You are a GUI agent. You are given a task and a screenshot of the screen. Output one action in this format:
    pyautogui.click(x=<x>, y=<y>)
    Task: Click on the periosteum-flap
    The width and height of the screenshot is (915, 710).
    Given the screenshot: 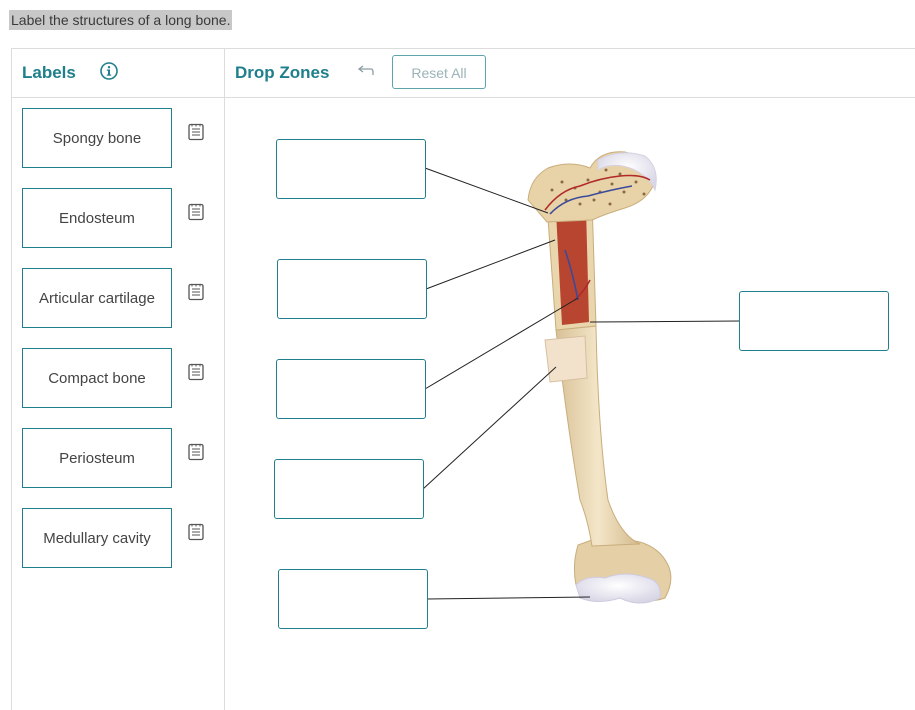 What is the action you would take?
    pyautogui.click(x=566, y=359)
    